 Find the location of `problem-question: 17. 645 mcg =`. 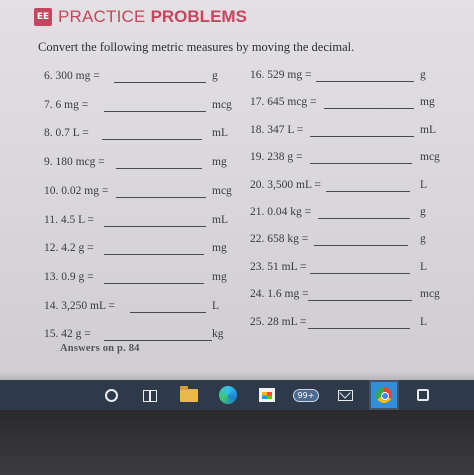

problem-question: 17. 645 mcg = is located at coordinates (283, 102).